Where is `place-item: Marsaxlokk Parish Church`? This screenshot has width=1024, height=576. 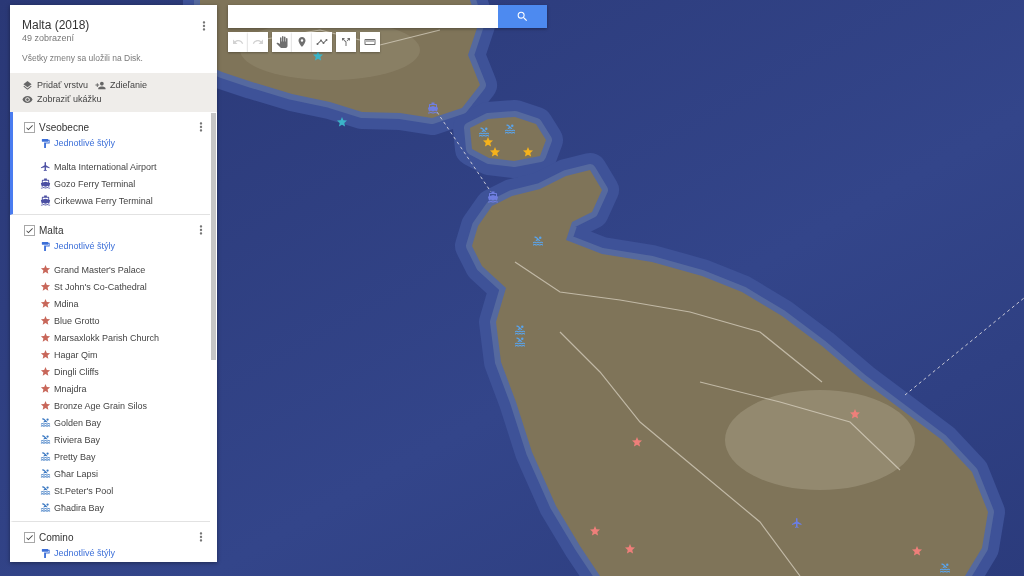 place-item: Marsaxlokk Parish Church is located at coordinates (116, 337).